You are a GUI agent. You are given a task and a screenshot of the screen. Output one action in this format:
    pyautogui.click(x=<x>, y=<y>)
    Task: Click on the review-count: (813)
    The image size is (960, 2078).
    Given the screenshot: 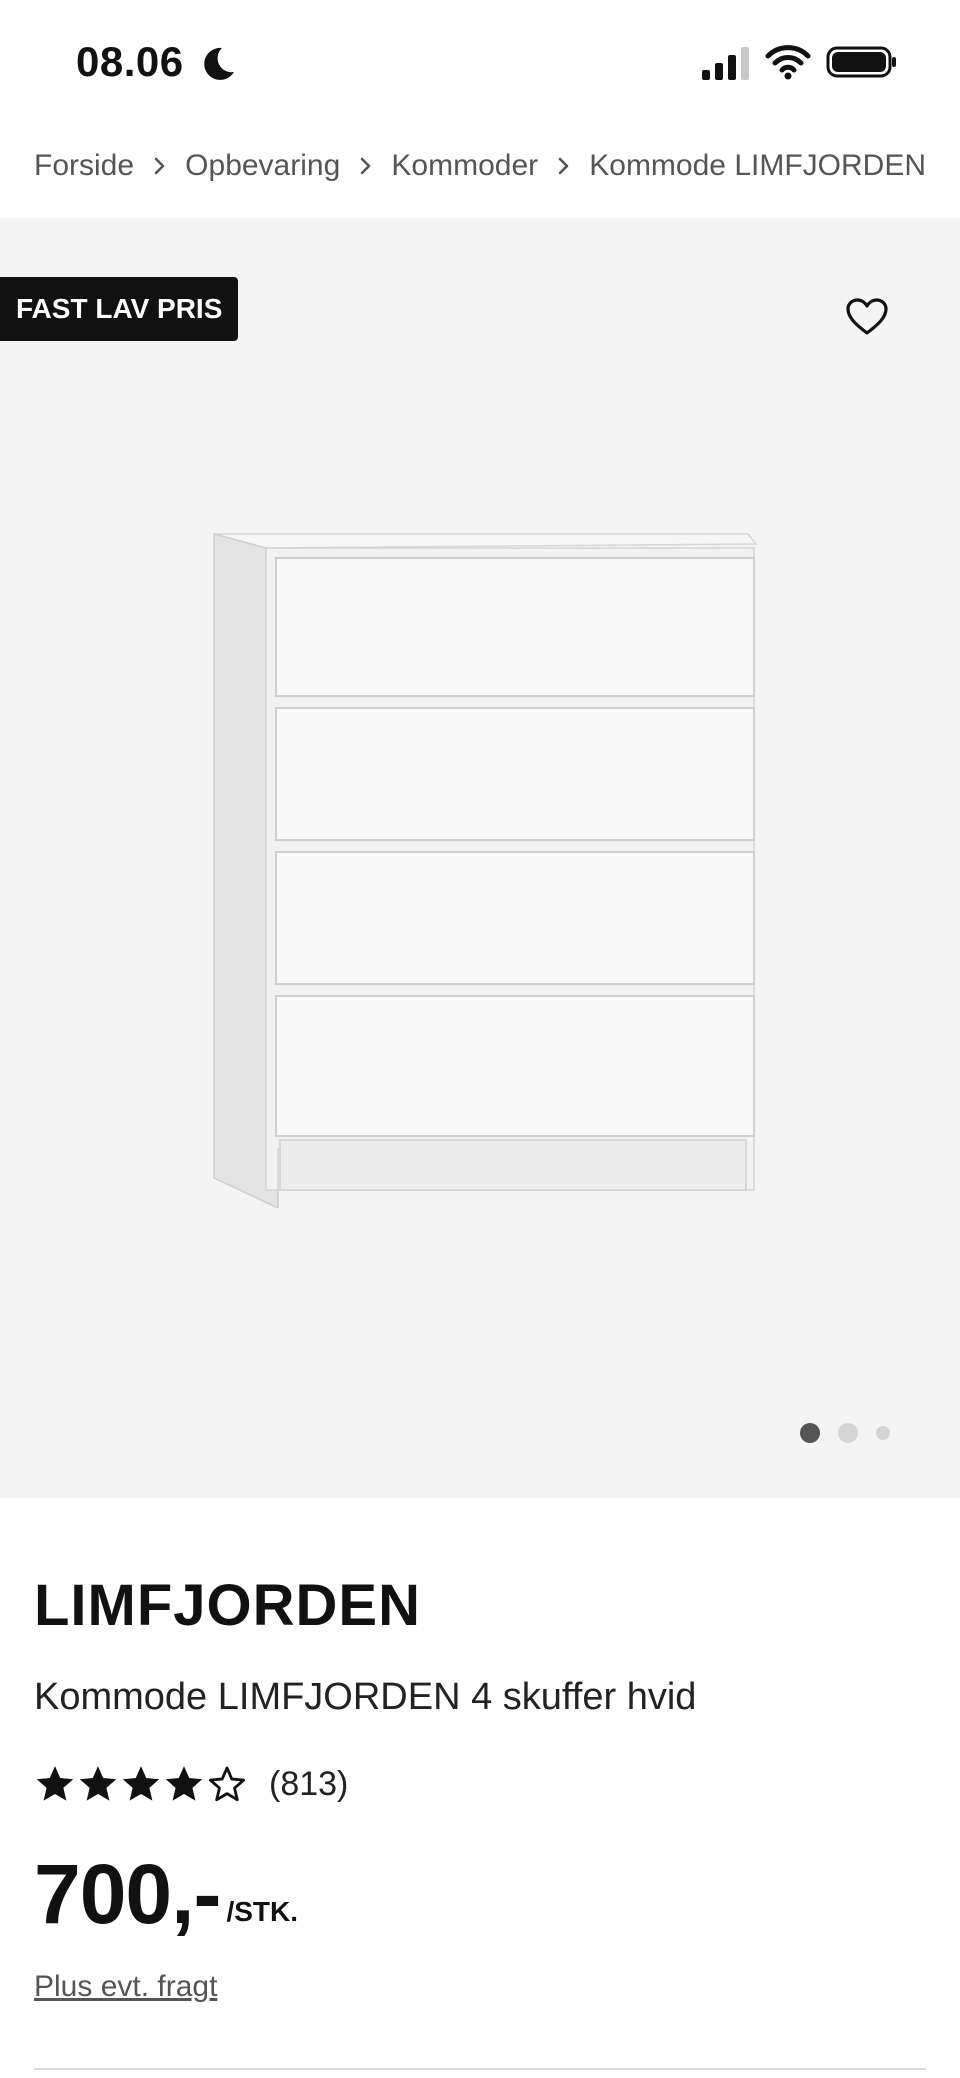 What is the action you would take?
    pyautogui.click(x=308, y=1784)
    